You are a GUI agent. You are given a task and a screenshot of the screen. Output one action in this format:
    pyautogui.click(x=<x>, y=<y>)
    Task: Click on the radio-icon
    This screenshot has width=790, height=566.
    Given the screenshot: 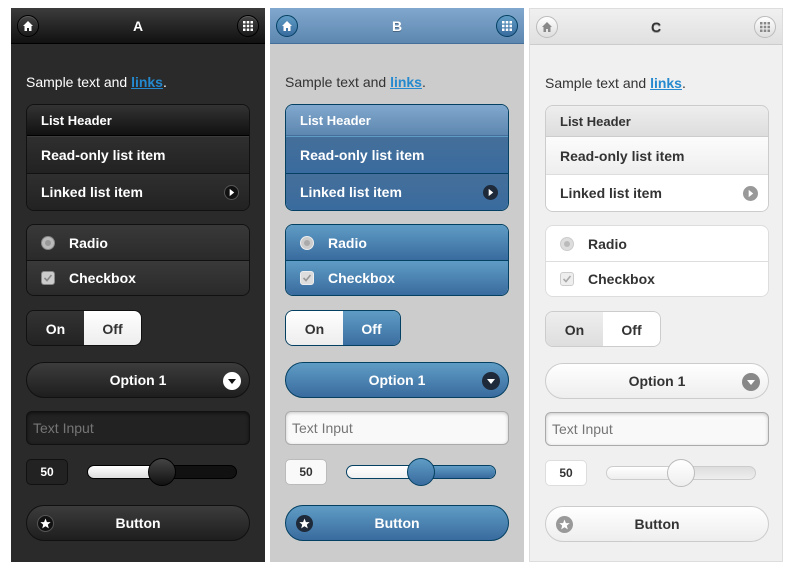 What is the action you would take?
    pyautogui.click(x=307, y=242)
    